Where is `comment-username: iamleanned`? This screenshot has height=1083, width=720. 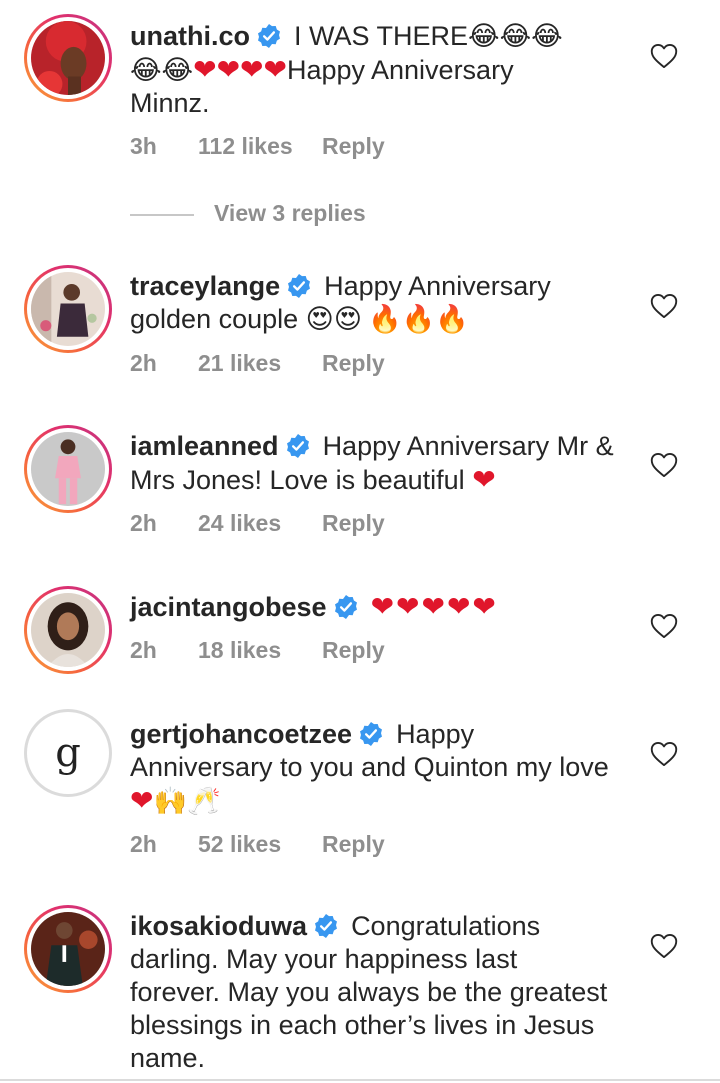 comment-username: iamleanned is located at coordinates (204, 446).